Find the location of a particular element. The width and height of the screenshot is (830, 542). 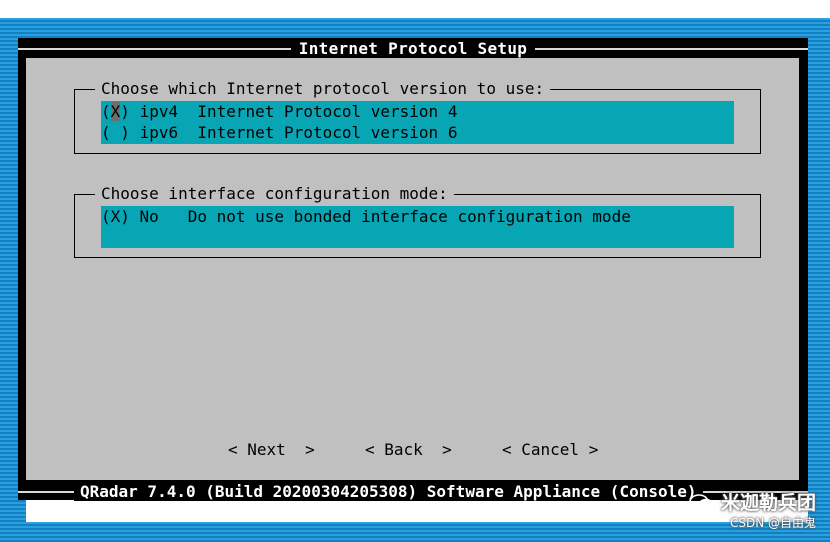

cursor: X is located at coordinates (115, 111).